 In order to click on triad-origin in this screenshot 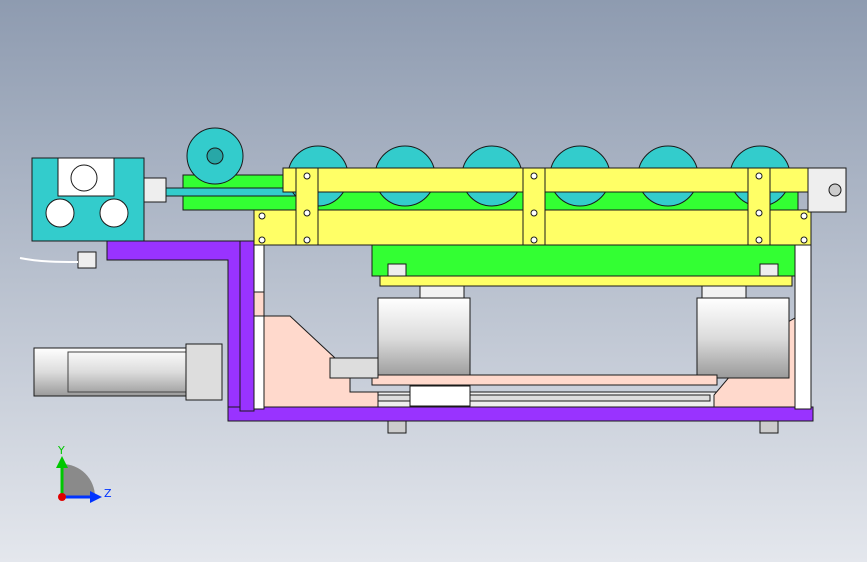, I will do `click(62, 497)`.